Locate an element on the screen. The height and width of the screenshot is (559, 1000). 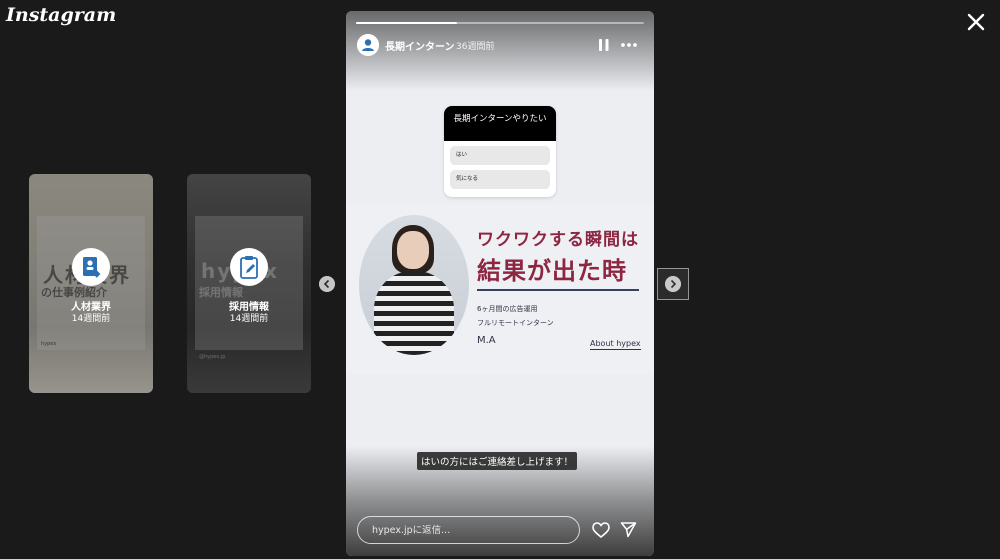
instagram-logo: Instagram is located at coordinates (61, 15).